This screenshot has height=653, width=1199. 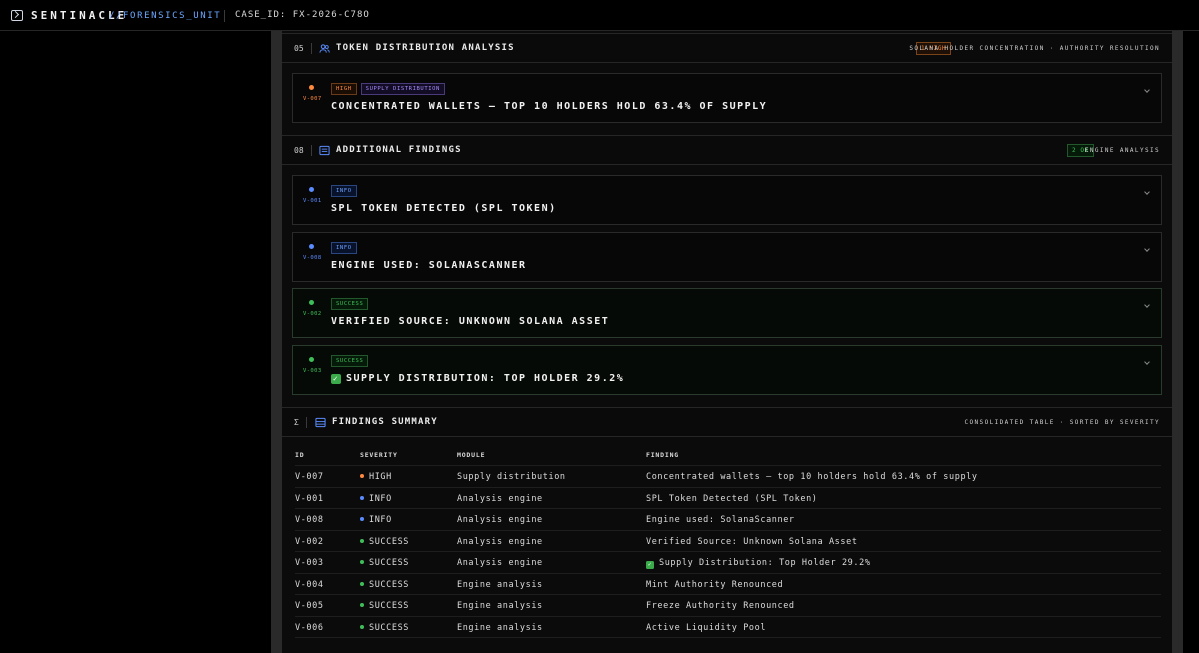 I want to click on finding-id: V-002, so click(x=312, y=314).